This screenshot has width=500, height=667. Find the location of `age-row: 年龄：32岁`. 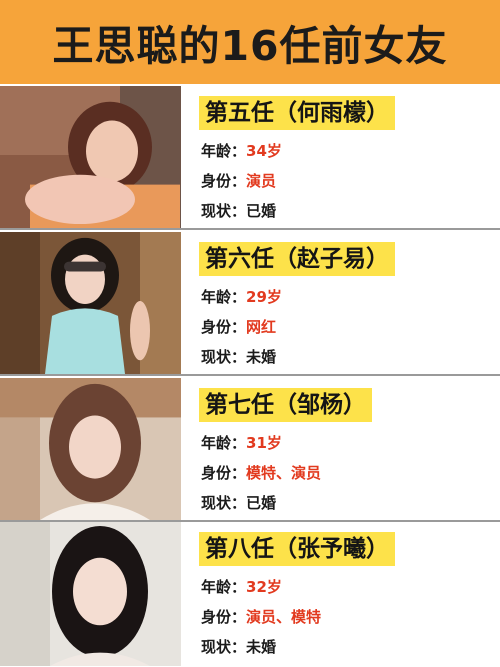

age-row: 年龄：32岁 is located at coordinates (241, 587).